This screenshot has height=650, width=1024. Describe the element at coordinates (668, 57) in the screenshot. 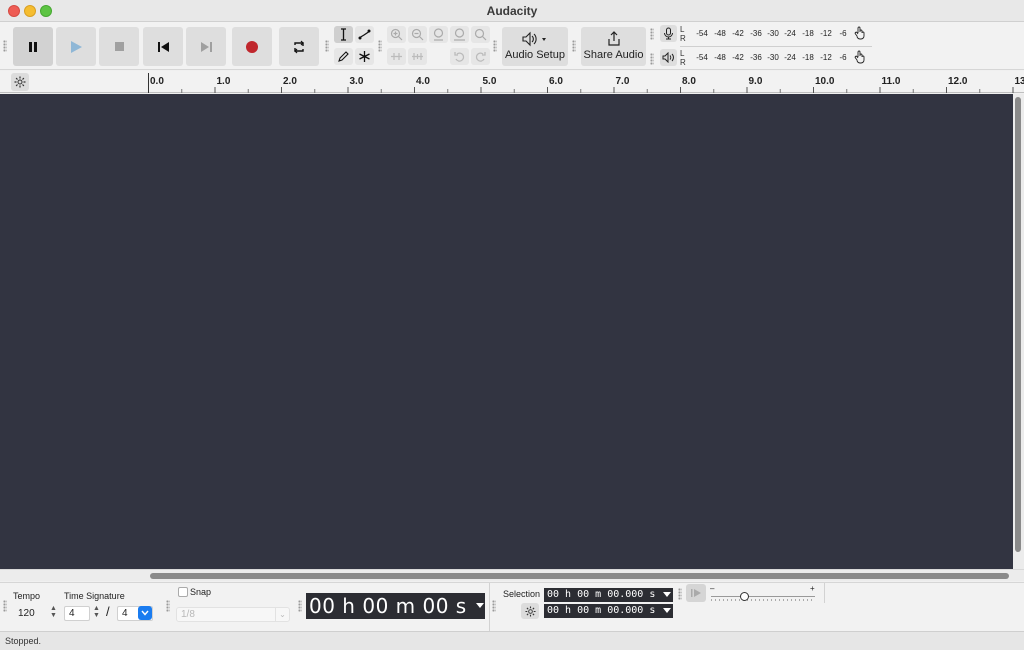

I see `playback-meter-button` at that location.